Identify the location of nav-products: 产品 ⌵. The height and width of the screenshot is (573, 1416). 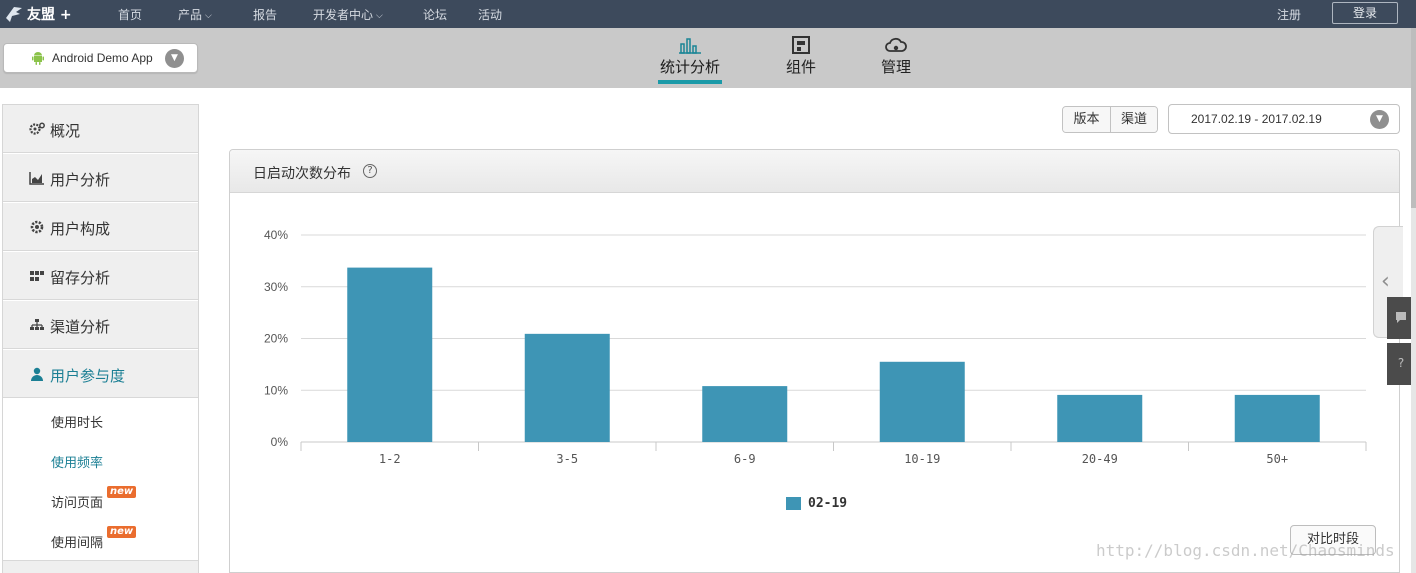
(195, 14).